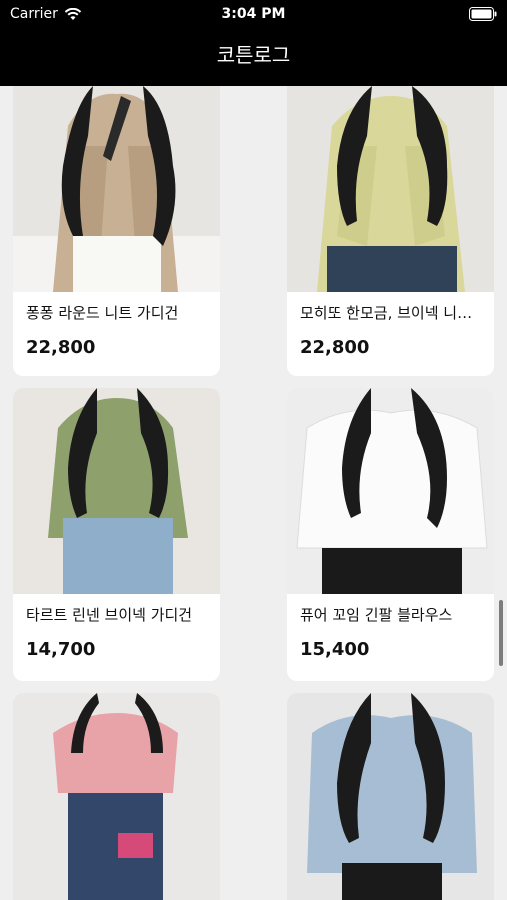  Describe the element at coordinates (483, 14) in the screenshot. I see `battery-icon` at that location.